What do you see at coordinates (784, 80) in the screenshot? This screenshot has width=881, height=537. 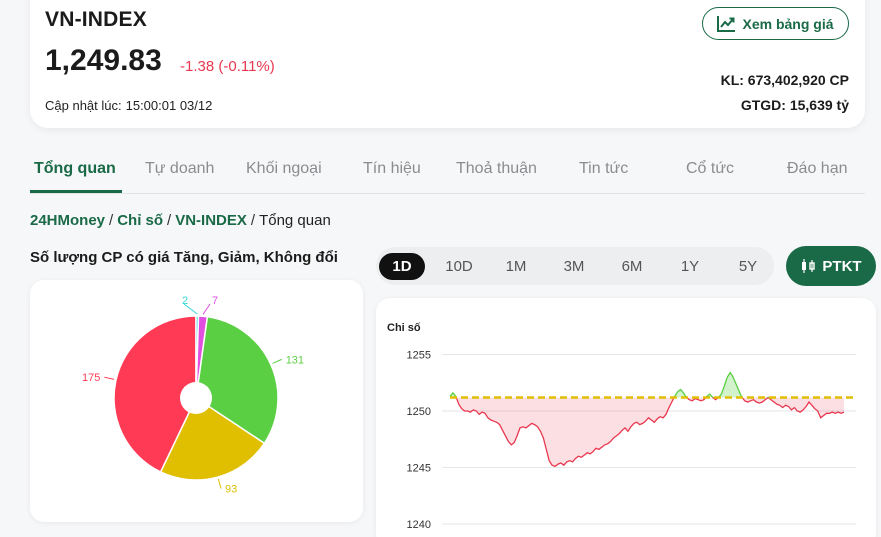 I see `trading-volume: KL: 673,402,920 CP` at bounding box center [784, 80].